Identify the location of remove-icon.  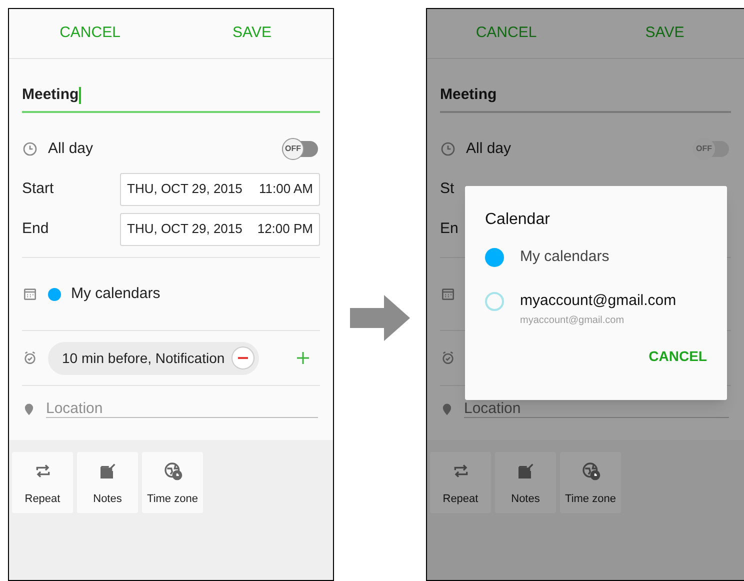
(242, 358).